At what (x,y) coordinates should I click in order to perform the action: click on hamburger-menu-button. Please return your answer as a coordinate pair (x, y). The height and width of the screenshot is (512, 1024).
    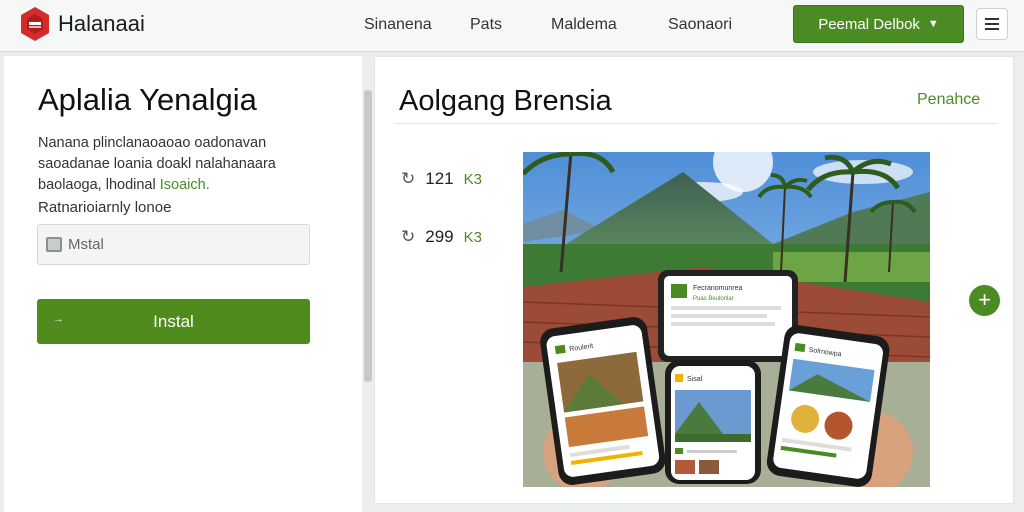
    Looking at the image, I should click on (992, 24).